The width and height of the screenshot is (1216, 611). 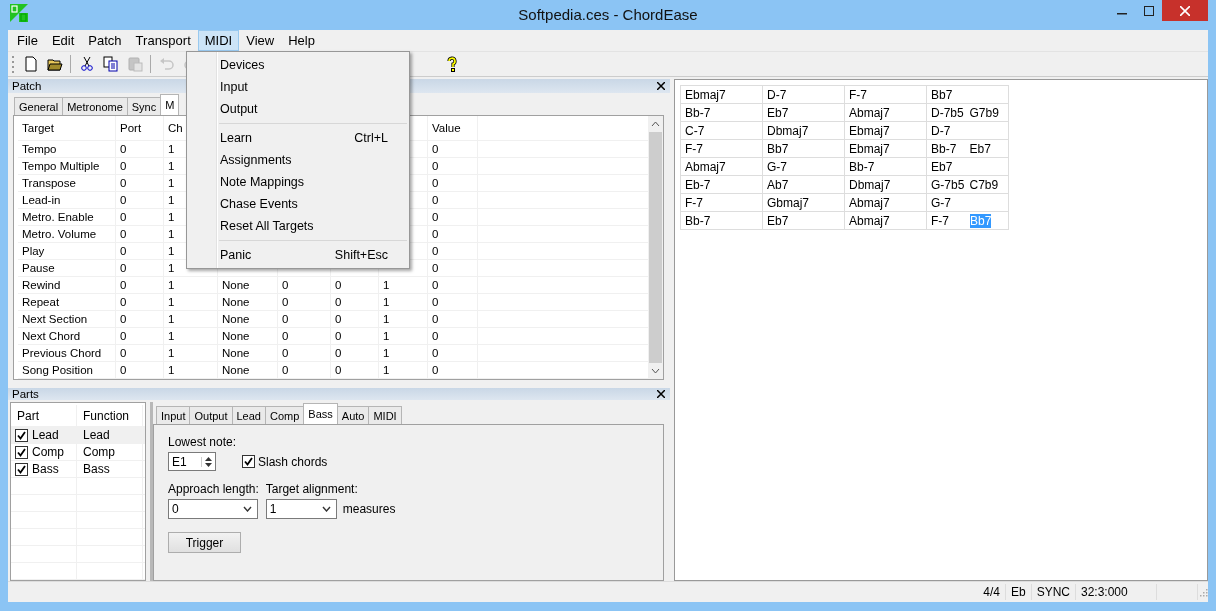 I want to click on menu-item: Input, so click(x=298, y=87).